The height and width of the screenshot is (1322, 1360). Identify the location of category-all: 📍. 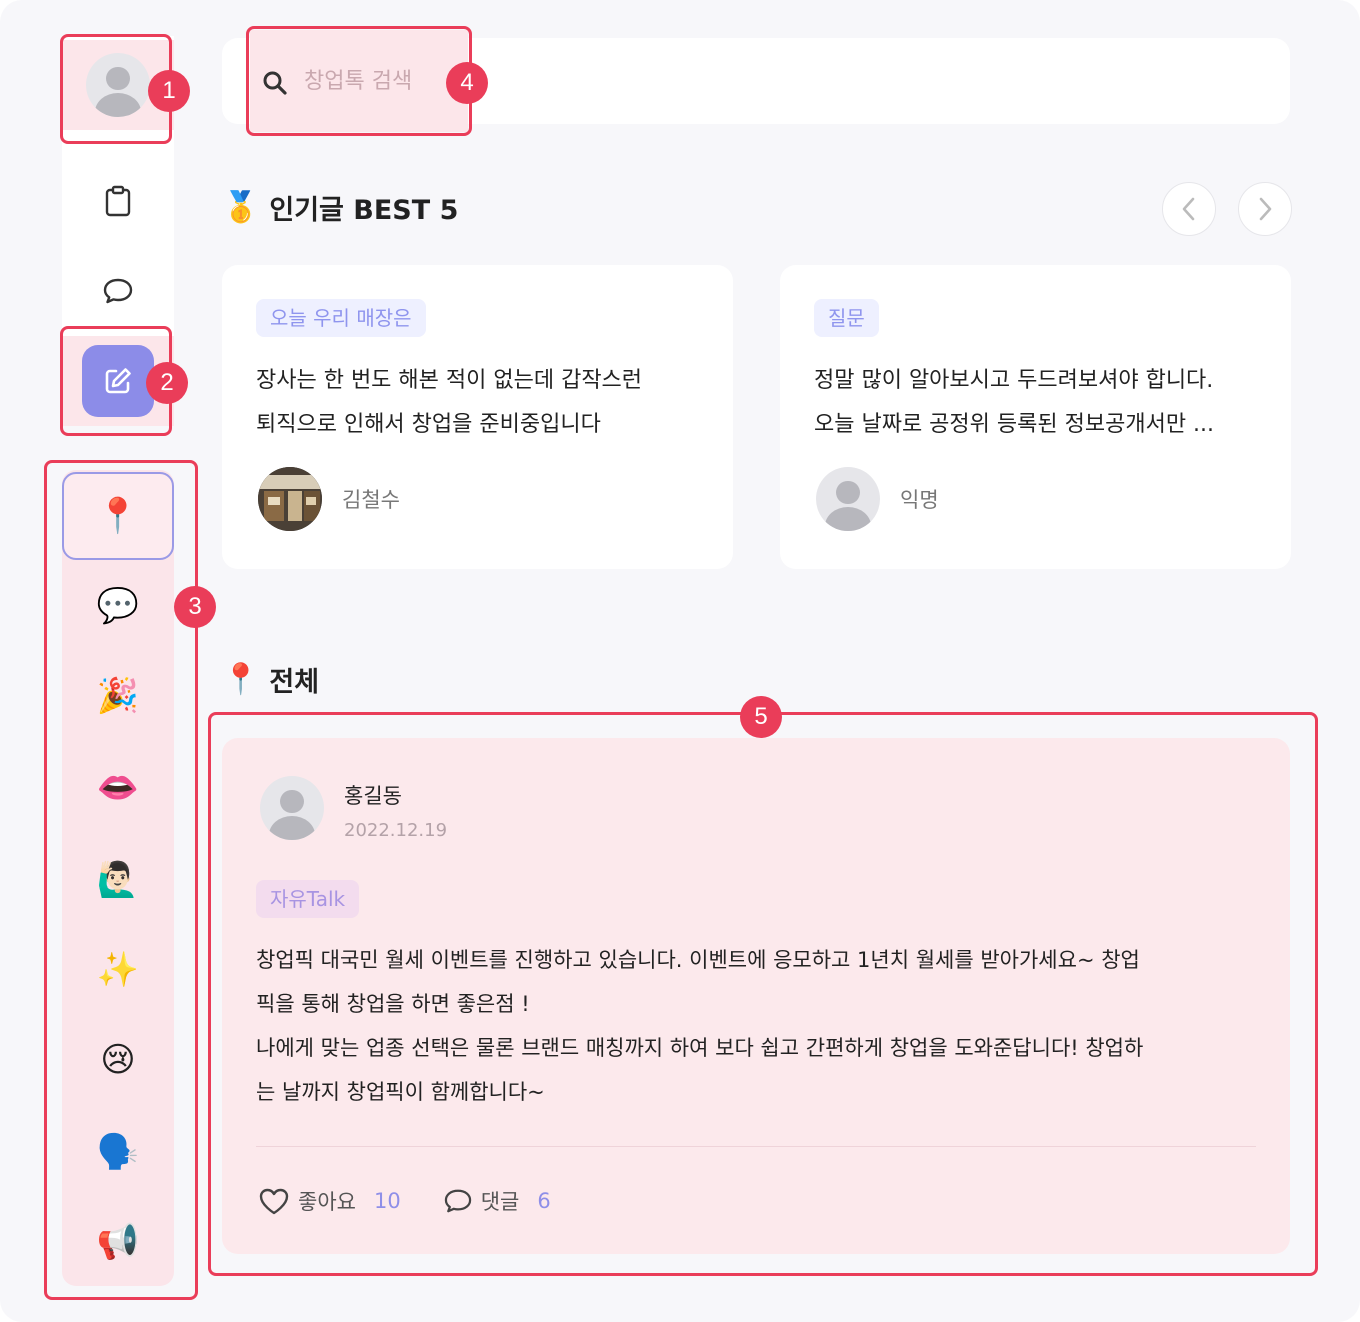
(118, 516).